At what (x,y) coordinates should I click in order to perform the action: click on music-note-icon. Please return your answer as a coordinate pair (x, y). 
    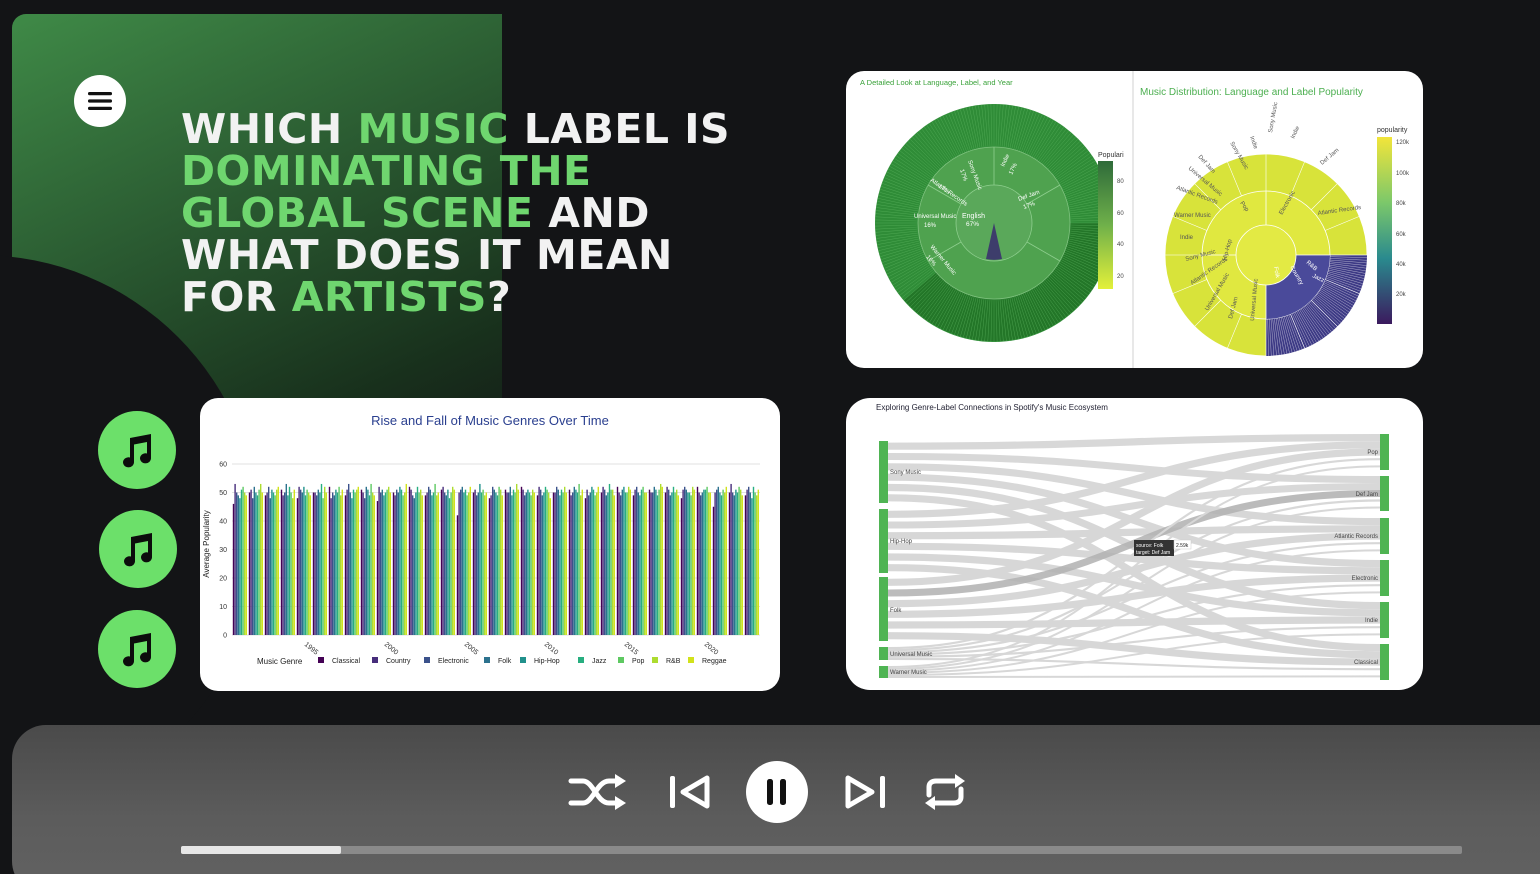
    Looking at the image, I should click on (137, 650).